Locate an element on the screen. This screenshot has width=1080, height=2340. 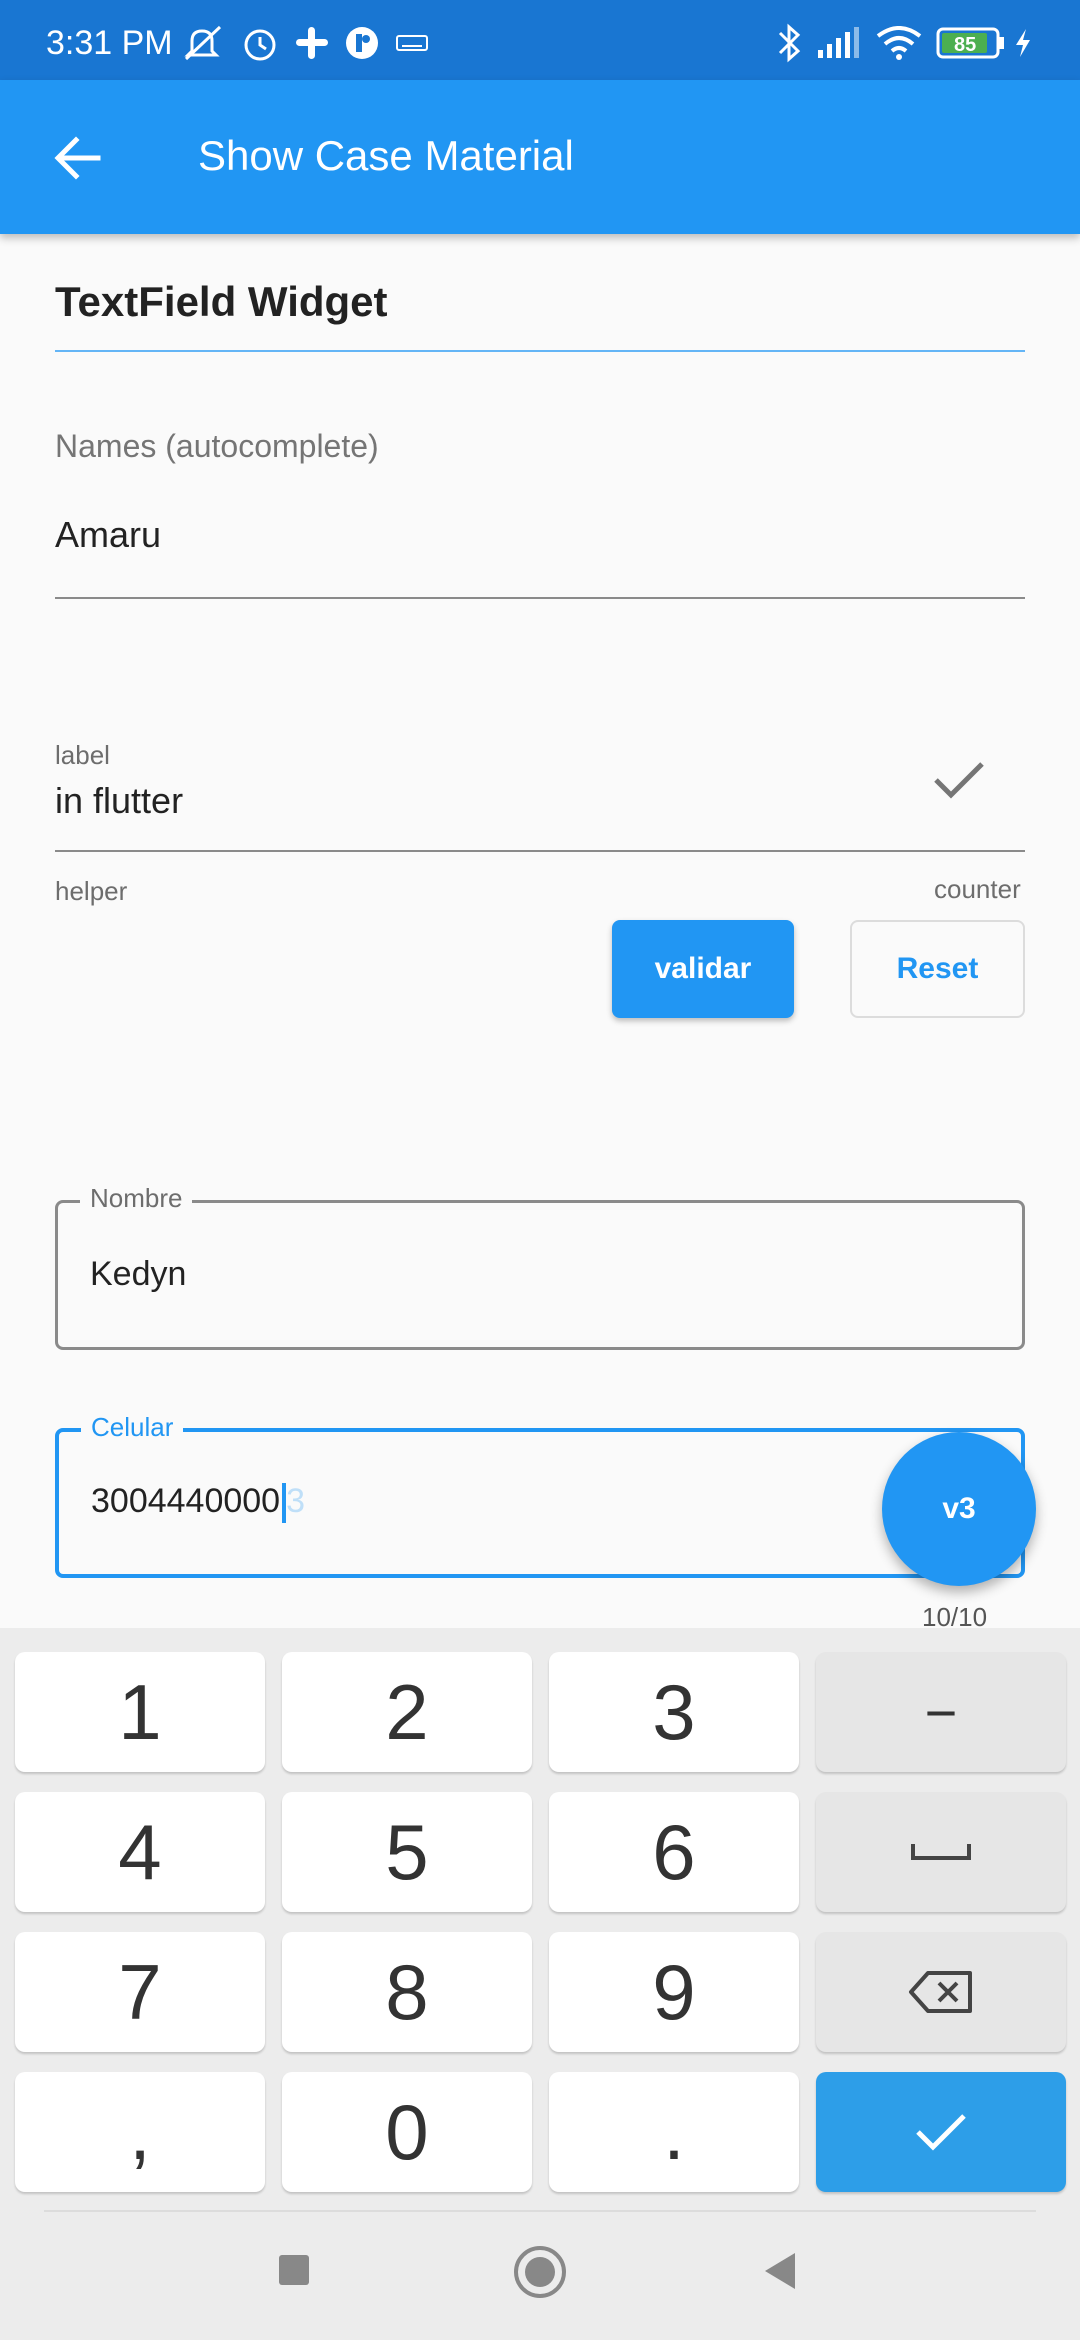
charging-icon is located at coordinates (1023, 43).